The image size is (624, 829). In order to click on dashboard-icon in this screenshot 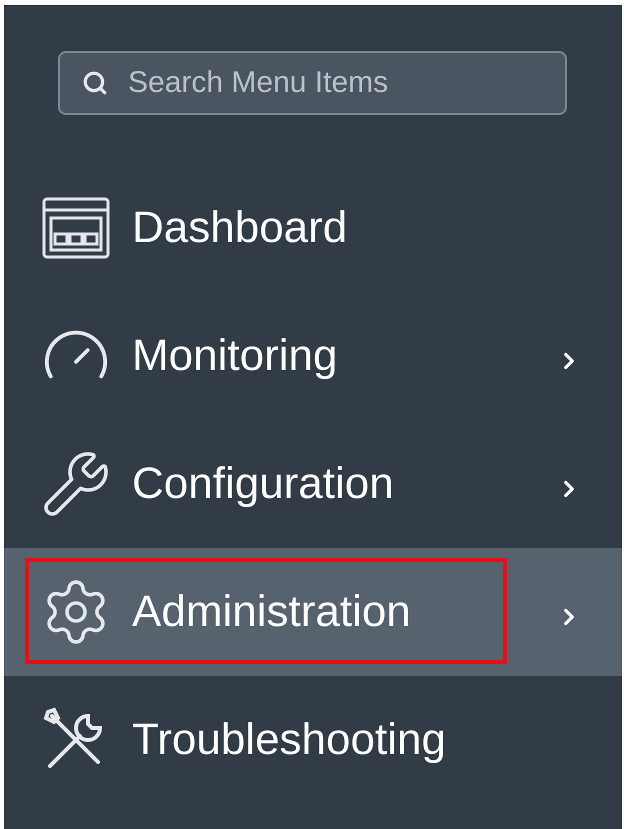, I will do `click(76, 228)`.